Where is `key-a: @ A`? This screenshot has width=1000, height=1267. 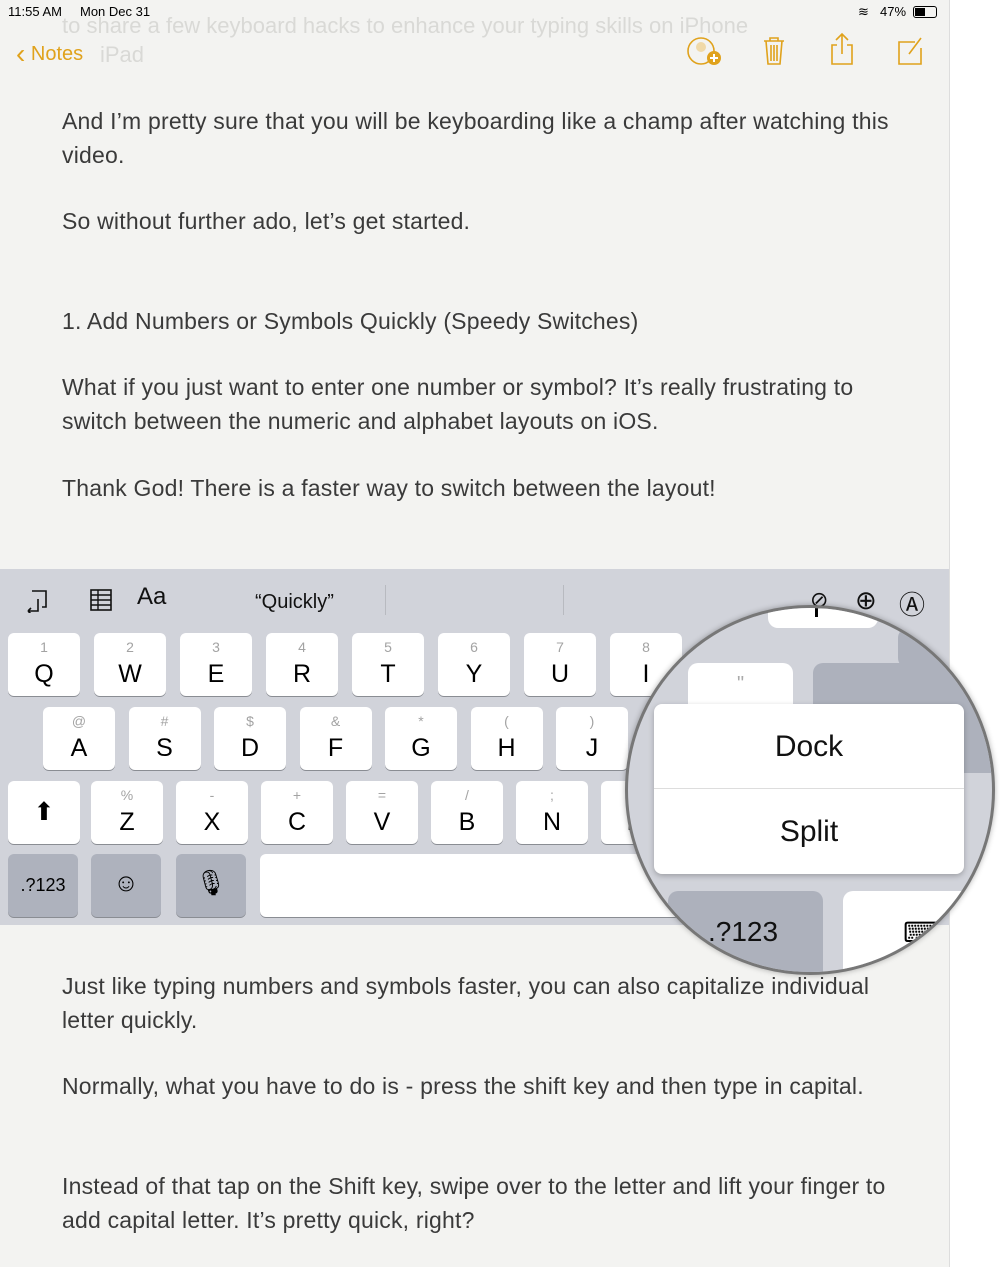 key-a: @ A is located at coordinates (79, 738).